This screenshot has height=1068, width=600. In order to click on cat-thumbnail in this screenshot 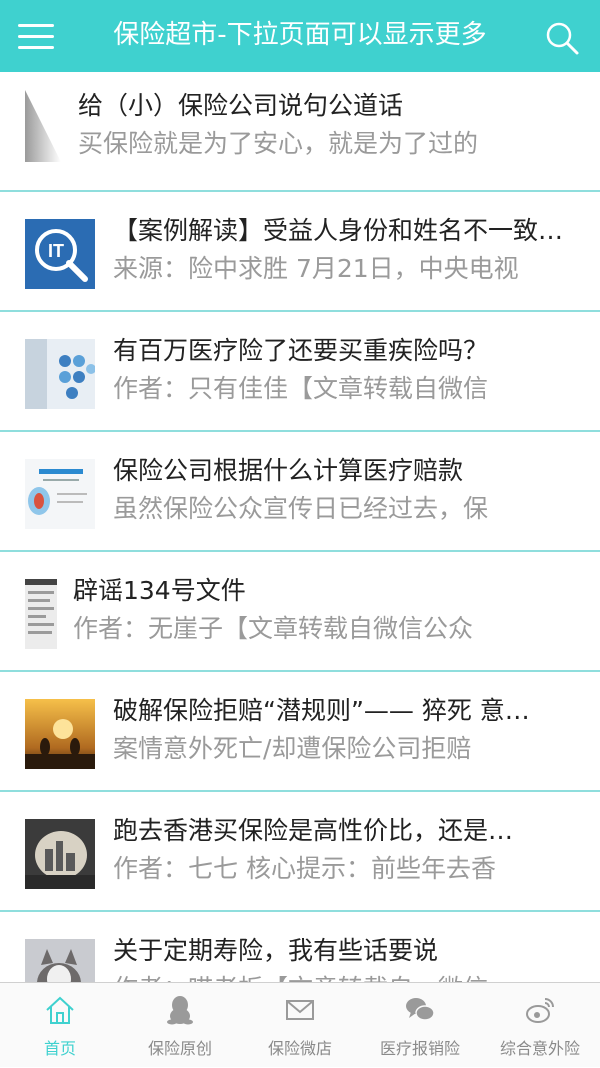, I will do `click(60, 960)`.